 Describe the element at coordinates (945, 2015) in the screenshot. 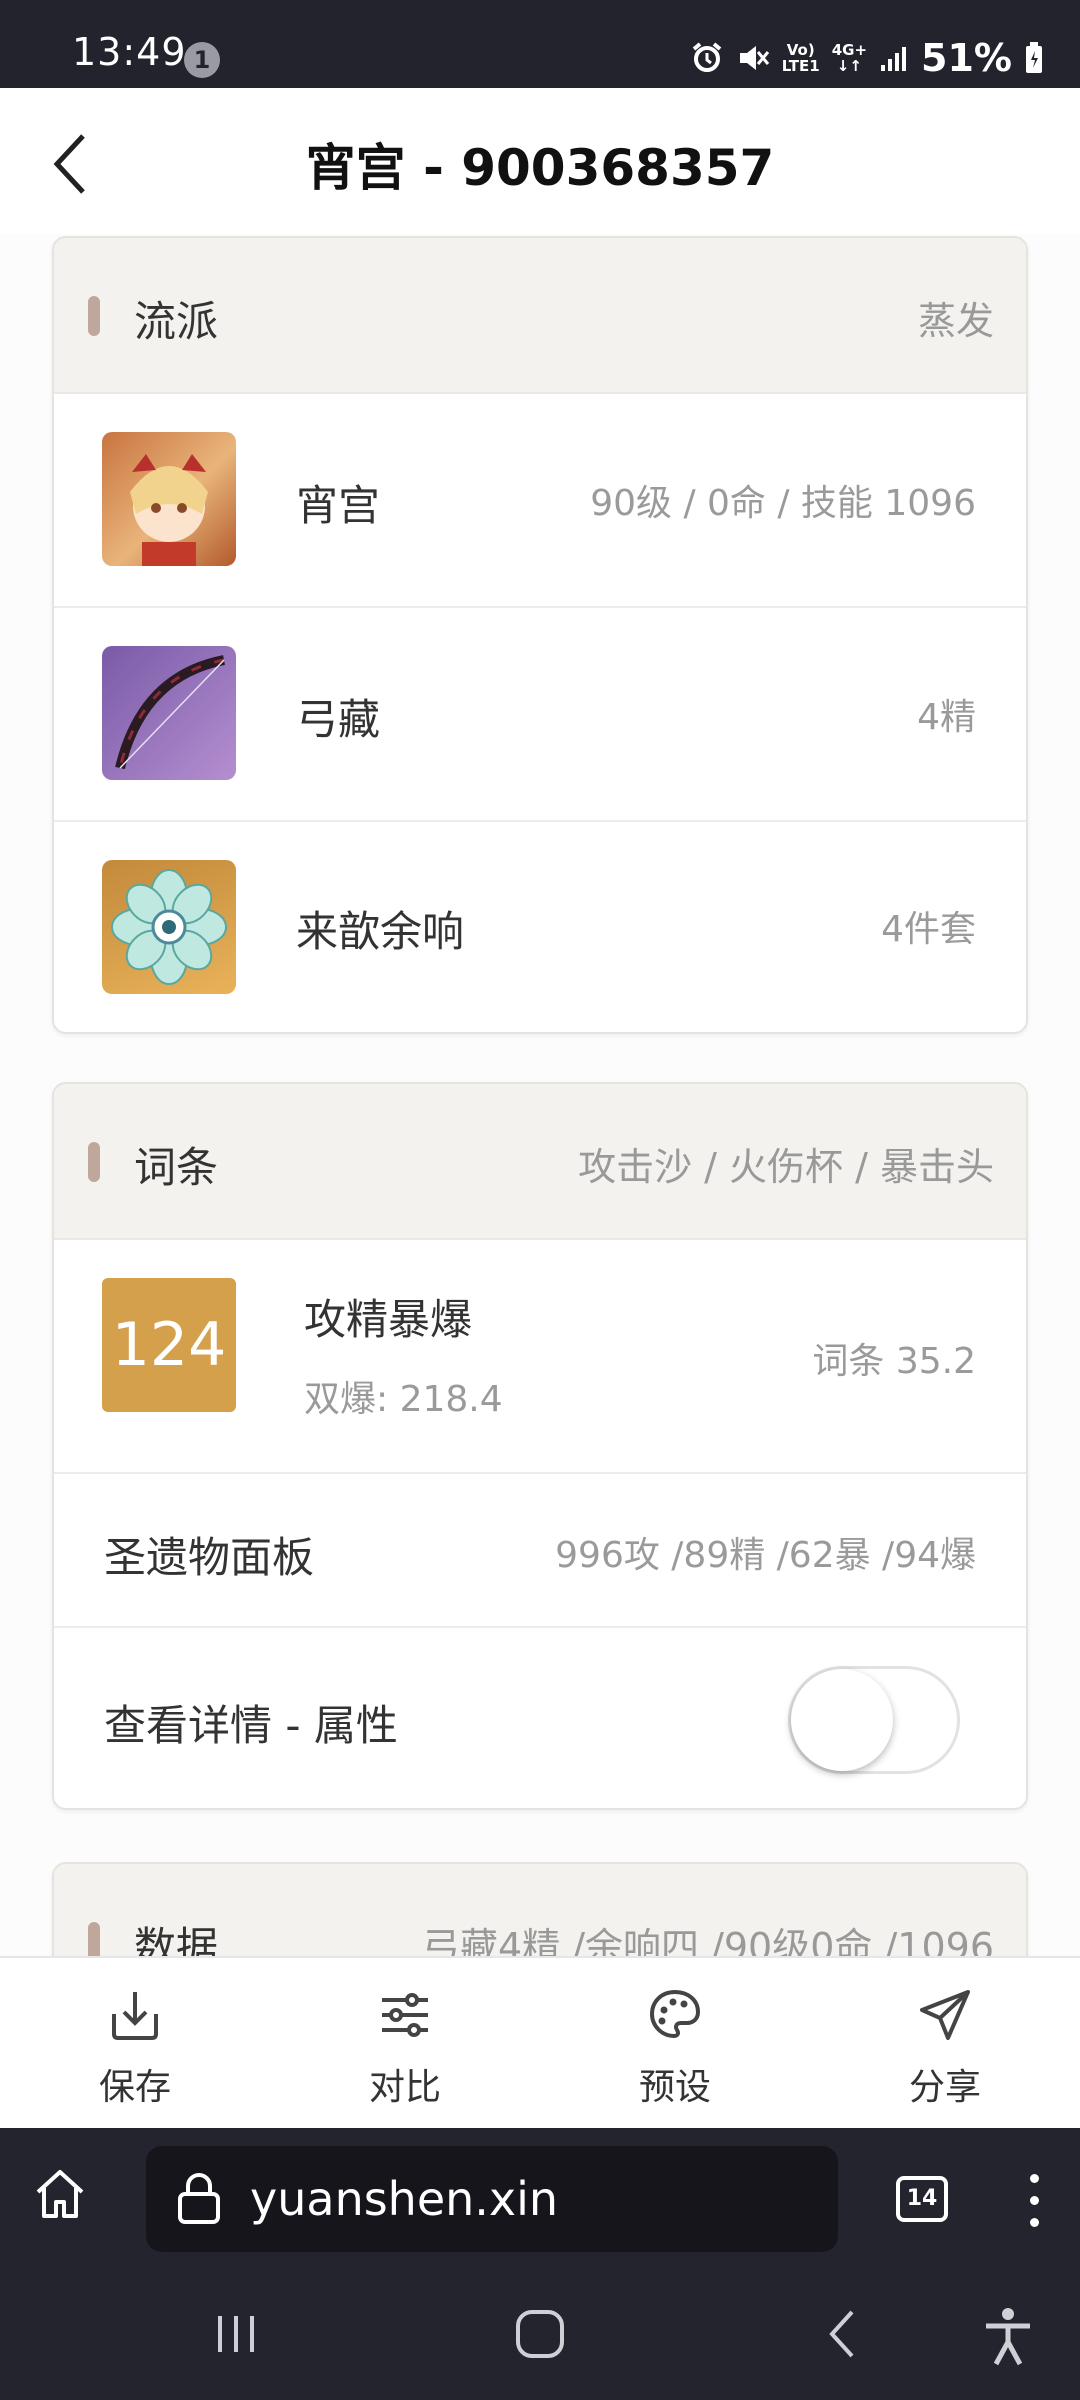

I see `send-icon` at that location.